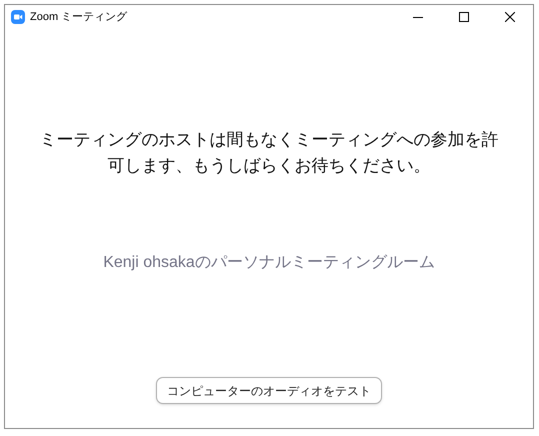  Describe the element at coordinates (464, 17) in the screenshot. I see `maximize-icon` at that location.